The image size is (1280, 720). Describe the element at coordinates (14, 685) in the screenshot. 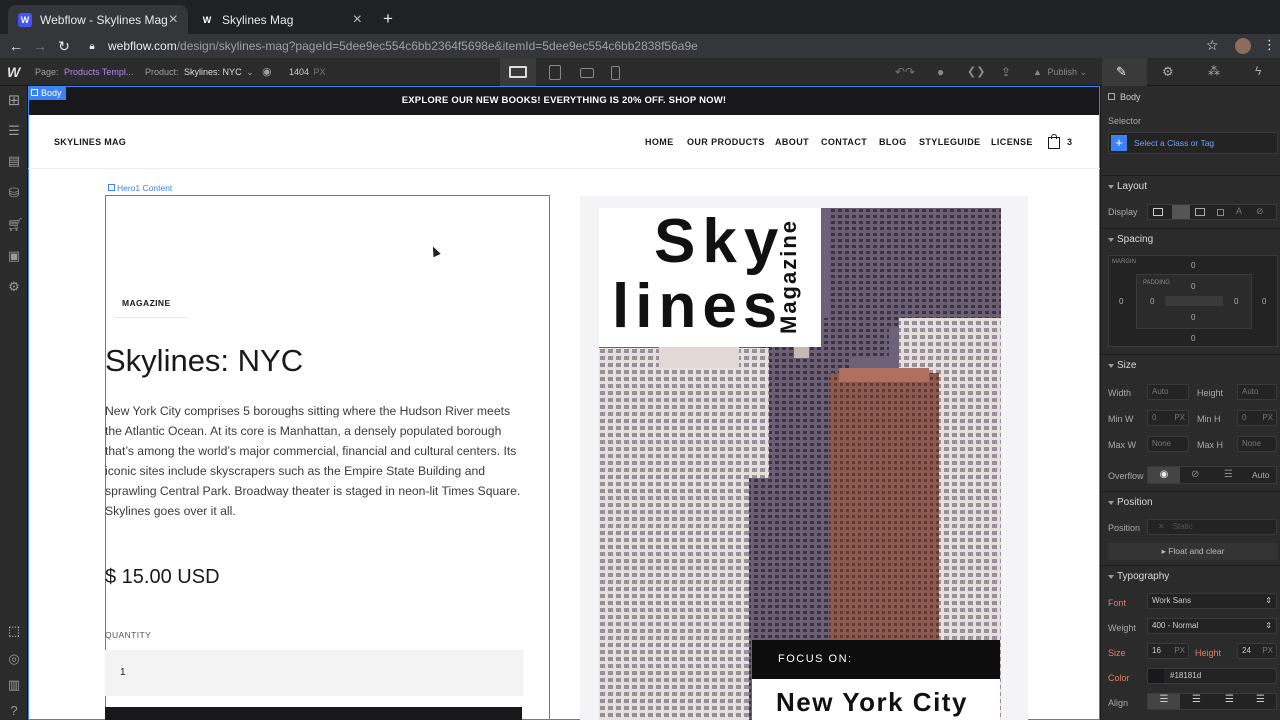

I see `grid-icon: ▥` at that location.